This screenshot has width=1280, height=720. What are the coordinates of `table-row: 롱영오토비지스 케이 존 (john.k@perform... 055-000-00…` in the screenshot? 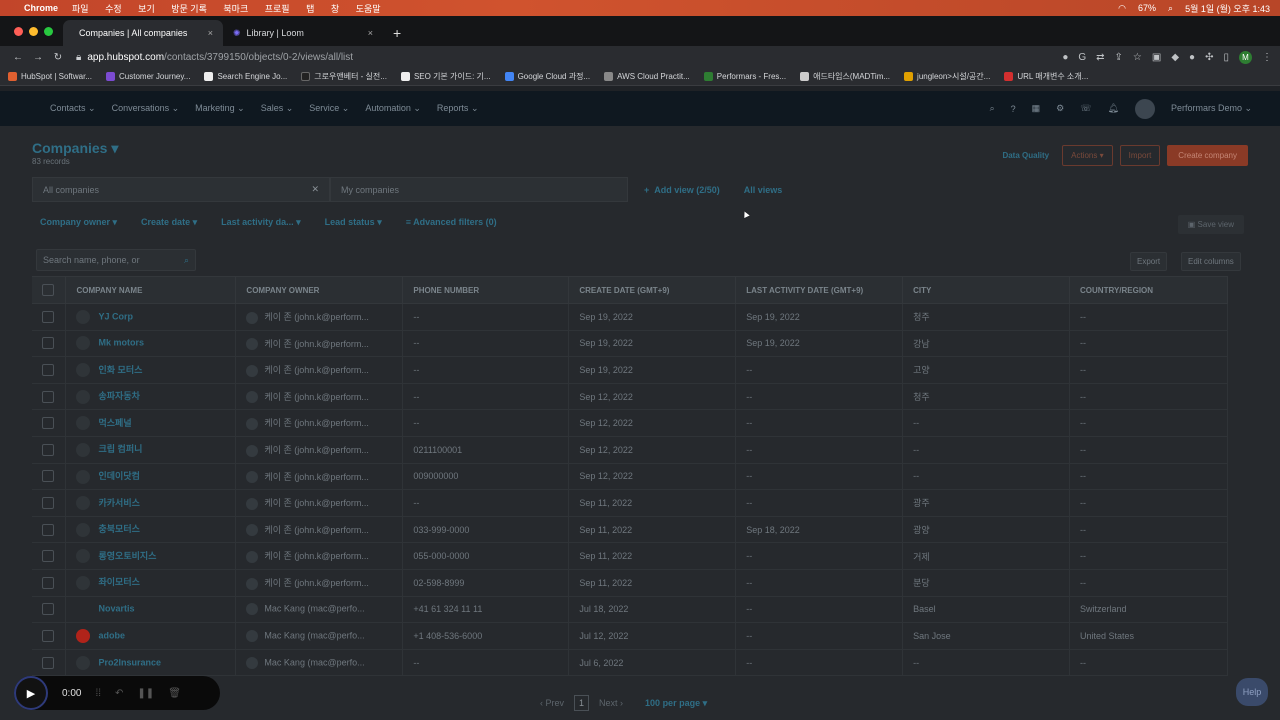 It's located at (630, 556).